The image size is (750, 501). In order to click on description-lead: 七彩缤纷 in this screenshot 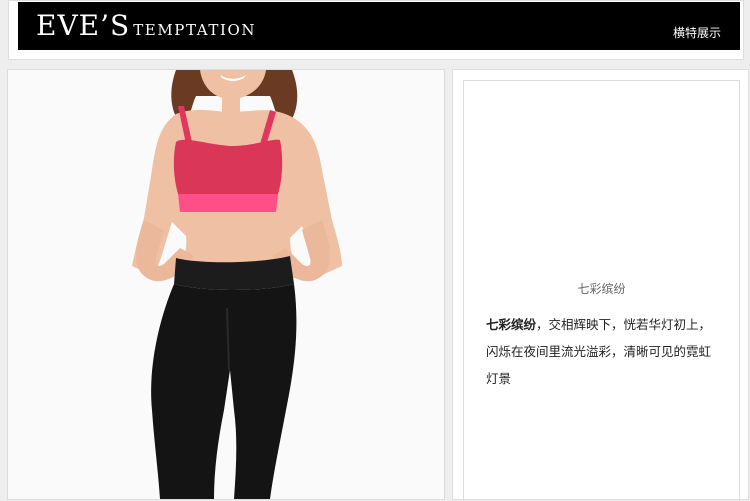, I will do `click(511, 324)`.